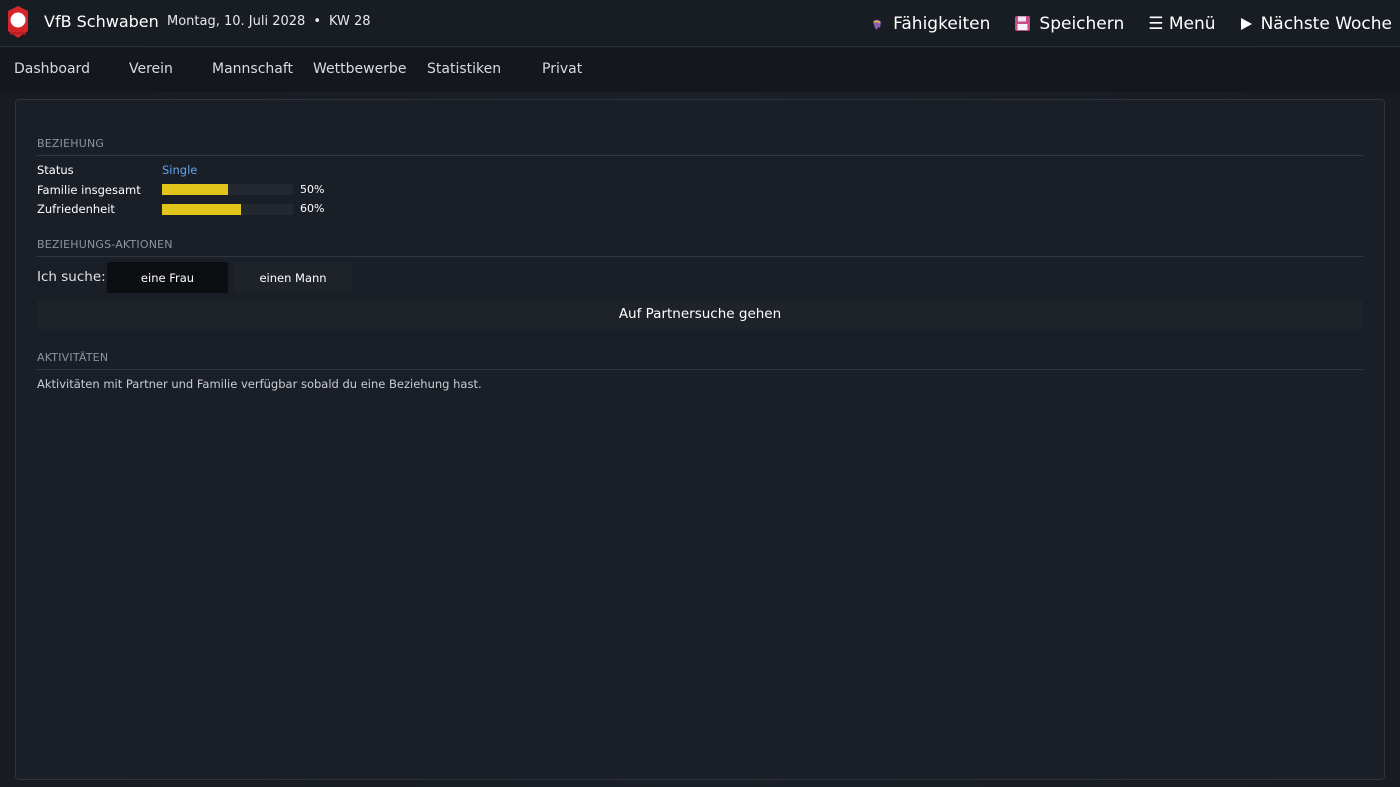 This screenshot has width=1400, height=787. I want to click on satisfaction-percent: 60%, so click(312, 208).